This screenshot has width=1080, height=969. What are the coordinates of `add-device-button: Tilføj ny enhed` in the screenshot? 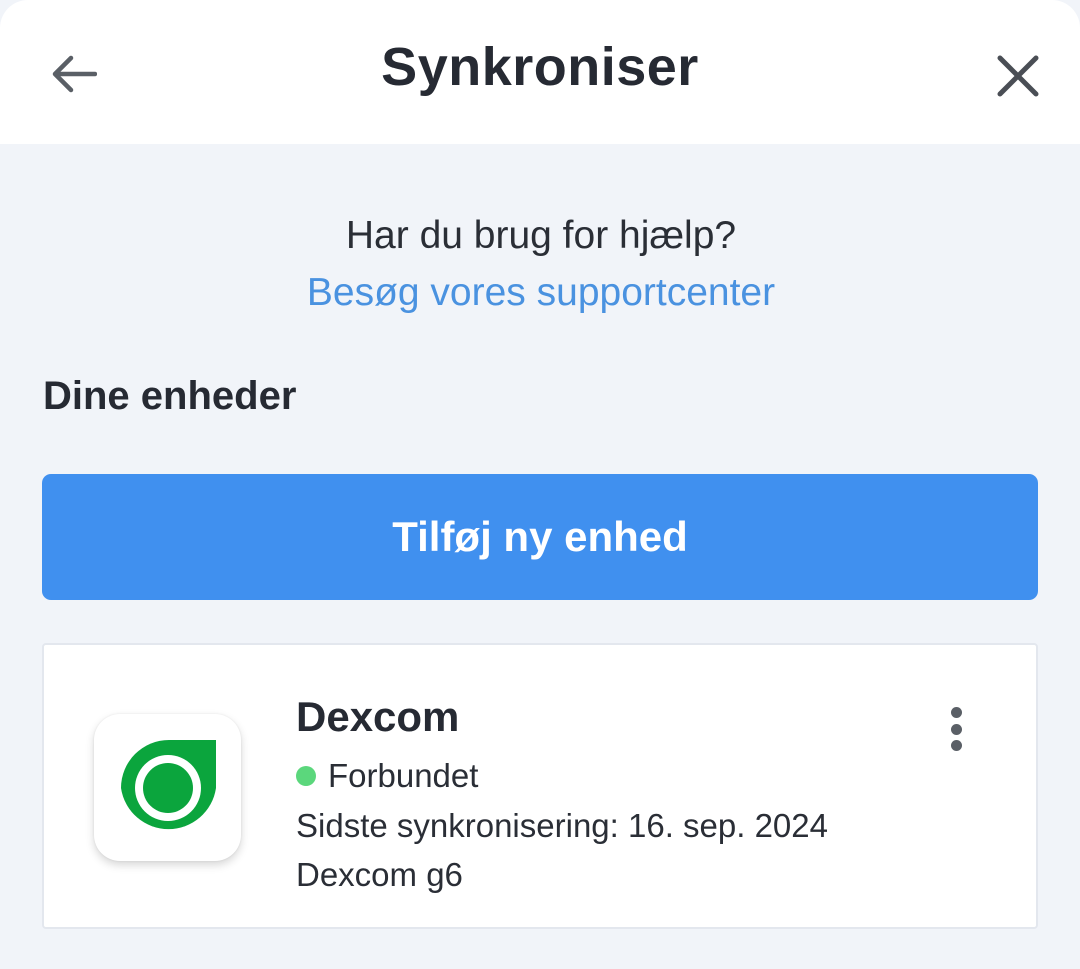 It's located at (540, 537).